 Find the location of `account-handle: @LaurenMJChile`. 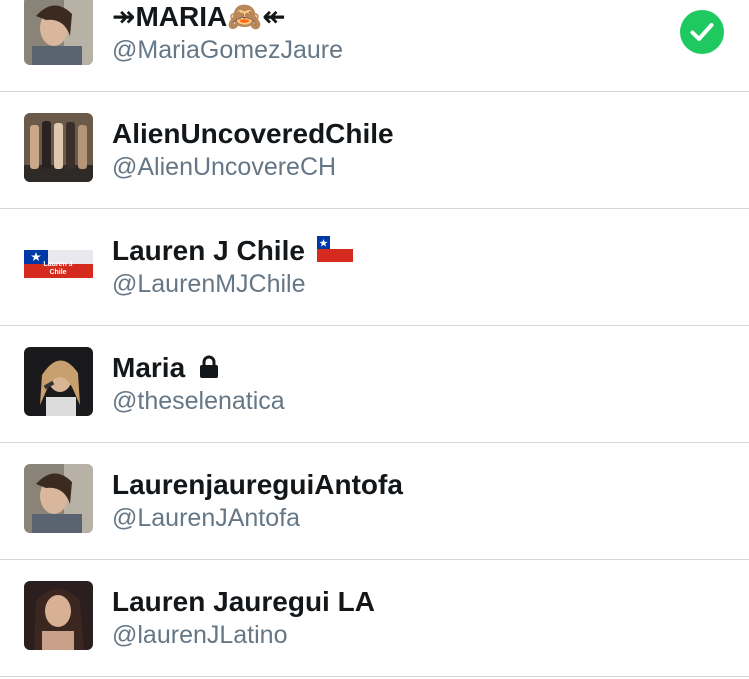

account-handle: @LaurenMJChile is located at coordinates (209, 284).